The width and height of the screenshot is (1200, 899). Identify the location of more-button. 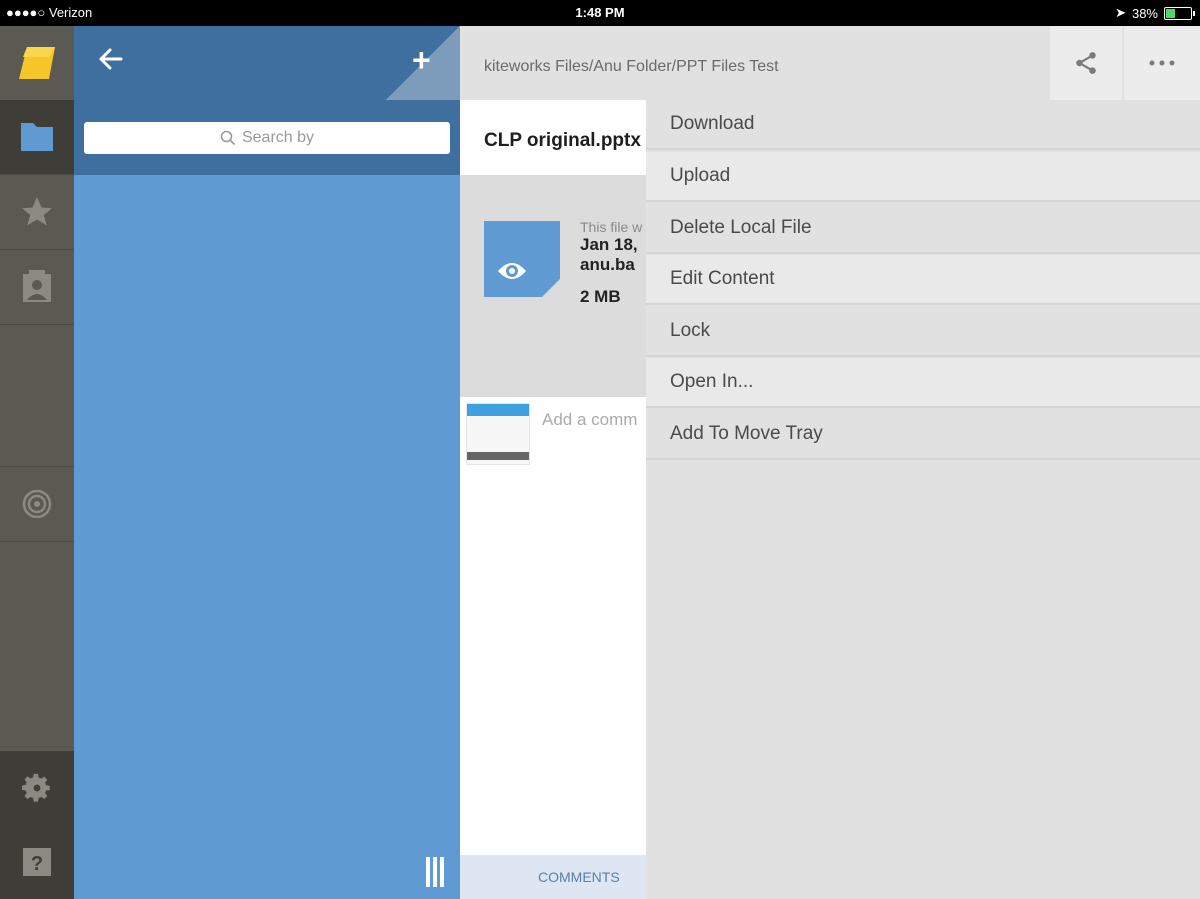
(1162, 63).